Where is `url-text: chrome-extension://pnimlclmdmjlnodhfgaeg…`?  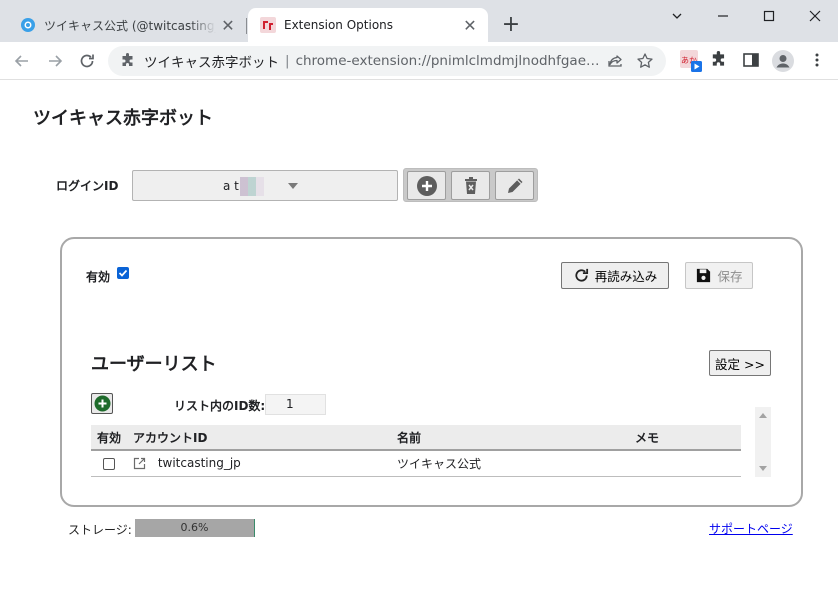 url-text: chrome-extension://pnimlclmdmjlnodhfgaeg… is located at coordinates (447, 61).